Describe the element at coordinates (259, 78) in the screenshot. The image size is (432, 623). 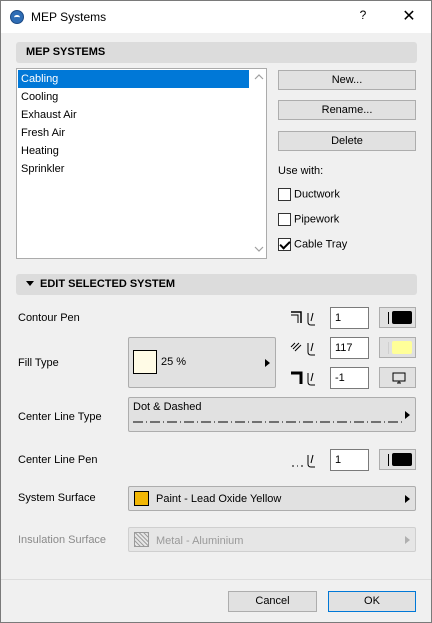
I see `scroll-up-icon` at that location.